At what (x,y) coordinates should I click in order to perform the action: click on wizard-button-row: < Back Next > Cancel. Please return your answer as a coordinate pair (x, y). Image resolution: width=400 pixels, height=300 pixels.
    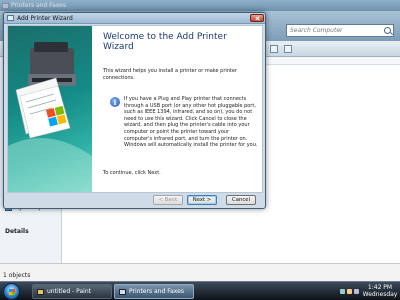
    Looking at the image, I should click on (134, 201).